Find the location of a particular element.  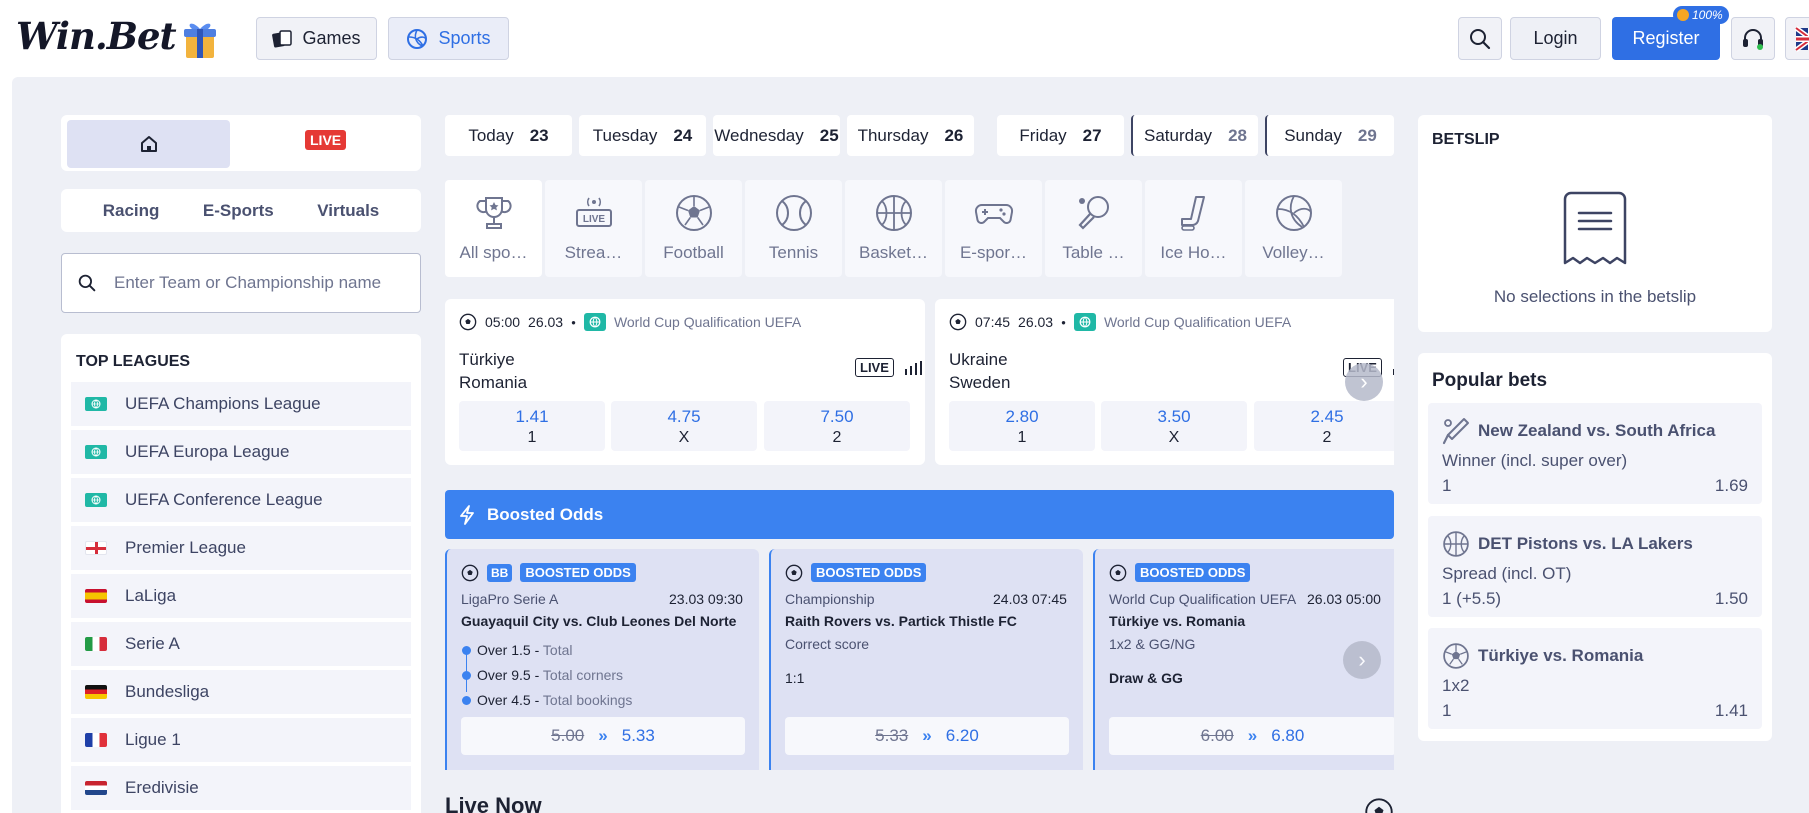

boosted-odds-button: 5.00 » 5.33 is located at coordinates (603, 736).